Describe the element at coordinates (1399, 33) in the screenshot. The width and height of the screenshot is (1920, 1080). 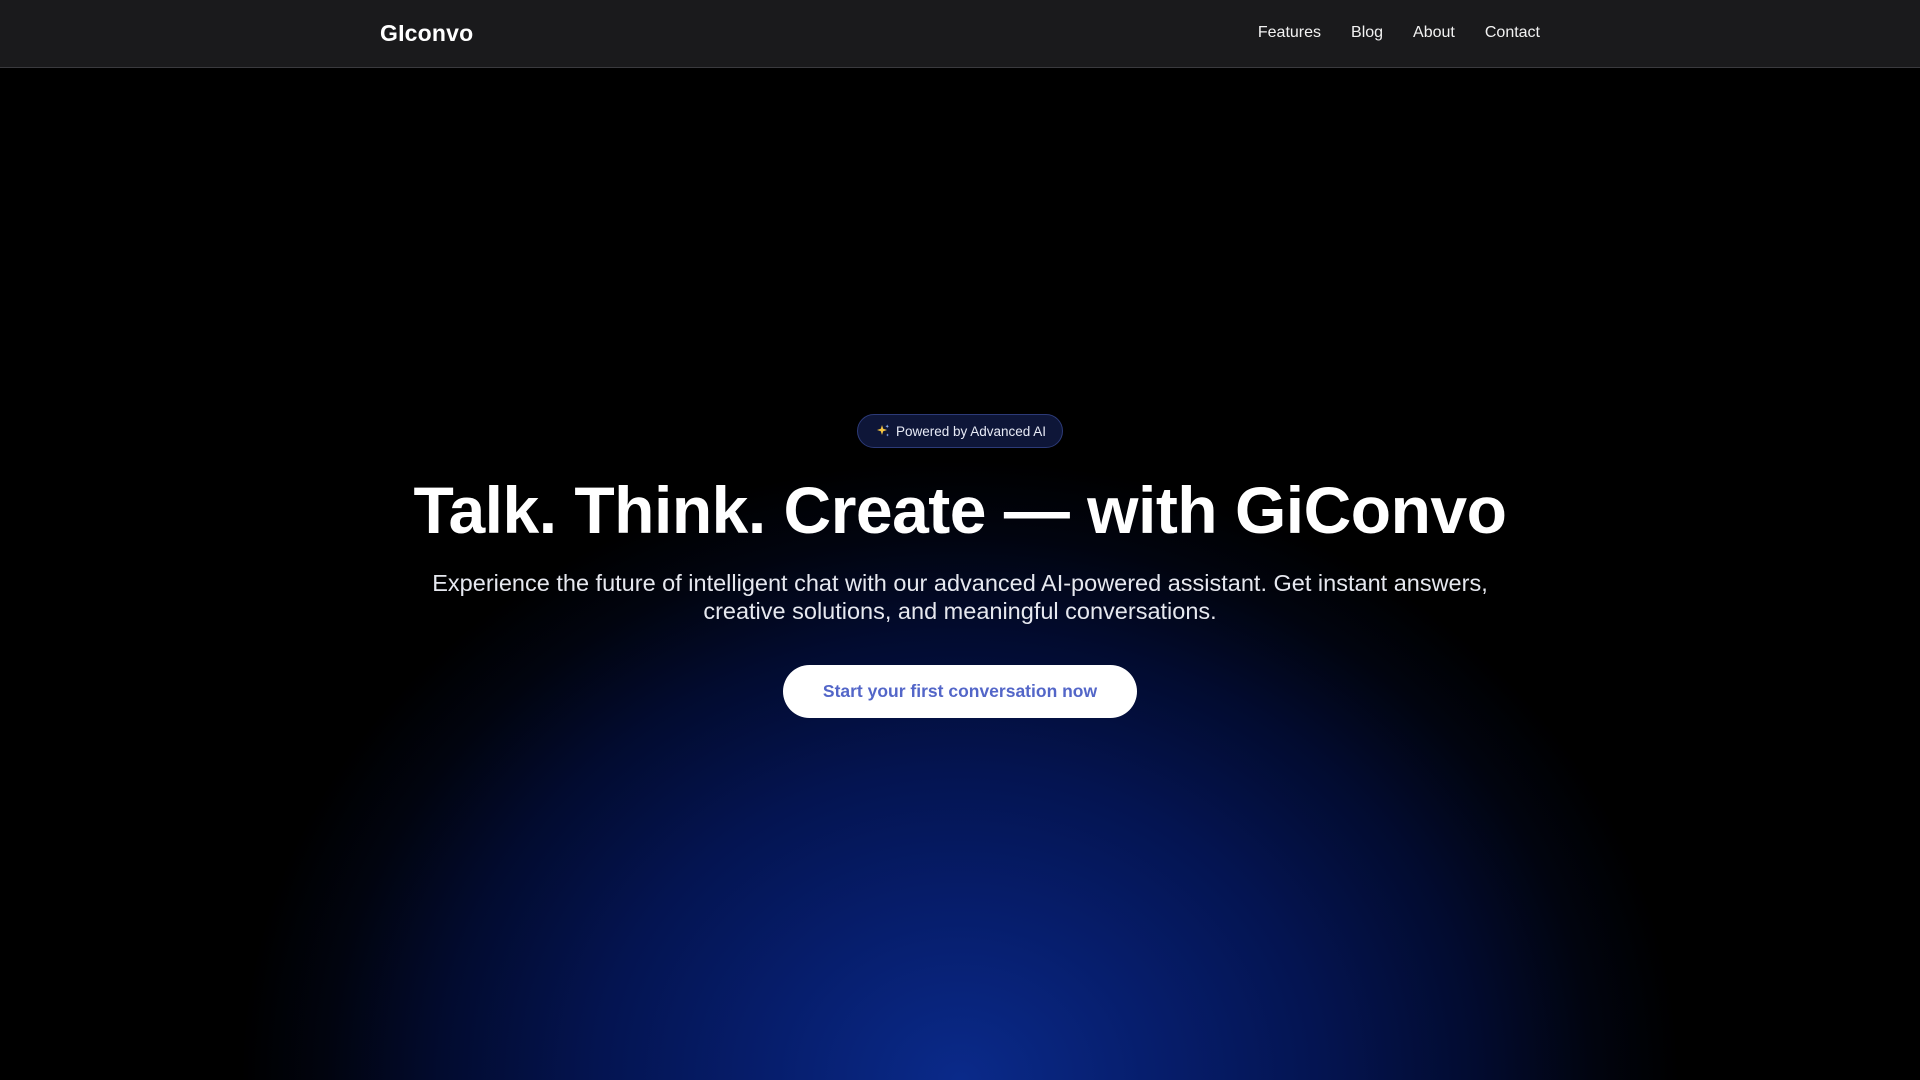
I see `nav-links: Features Blog About Contact` at that location.